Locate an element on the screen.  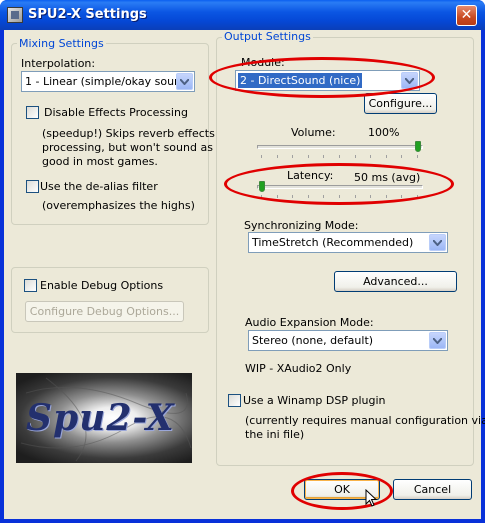
close-button: ✕ is located at coordinates (466, 15).